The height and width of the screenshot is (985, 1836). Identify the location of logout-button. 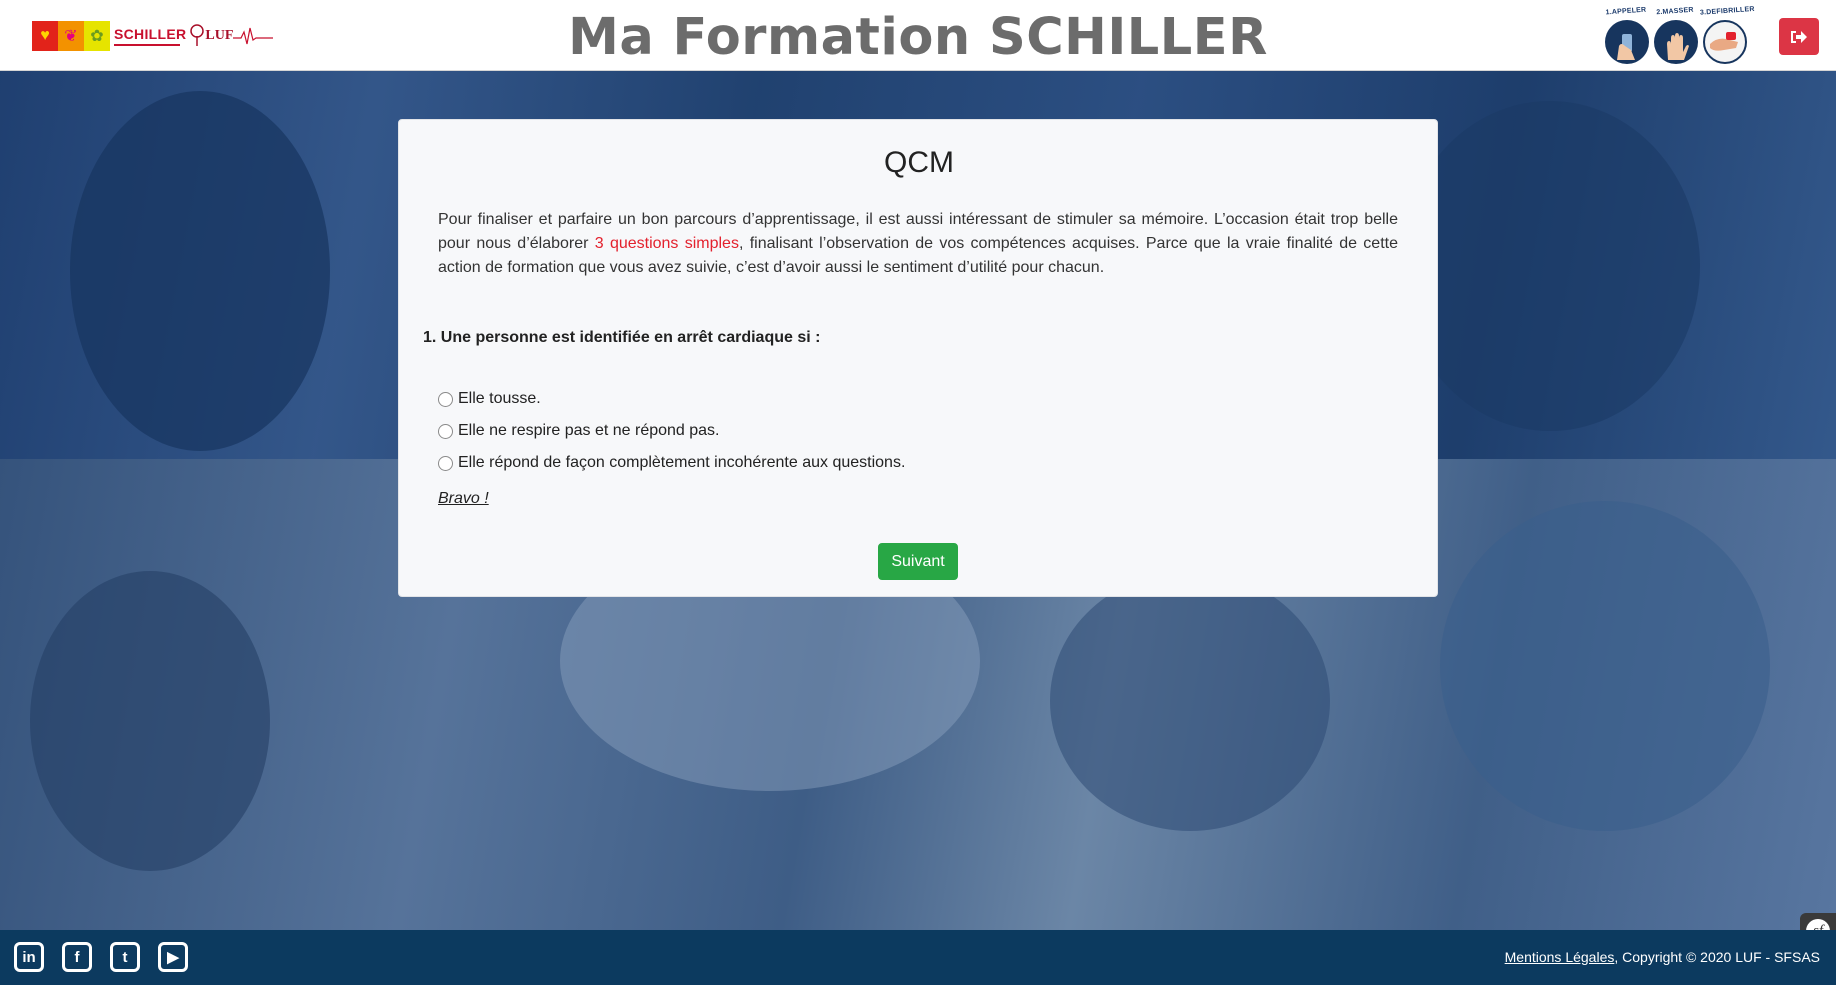
(1799, 36).